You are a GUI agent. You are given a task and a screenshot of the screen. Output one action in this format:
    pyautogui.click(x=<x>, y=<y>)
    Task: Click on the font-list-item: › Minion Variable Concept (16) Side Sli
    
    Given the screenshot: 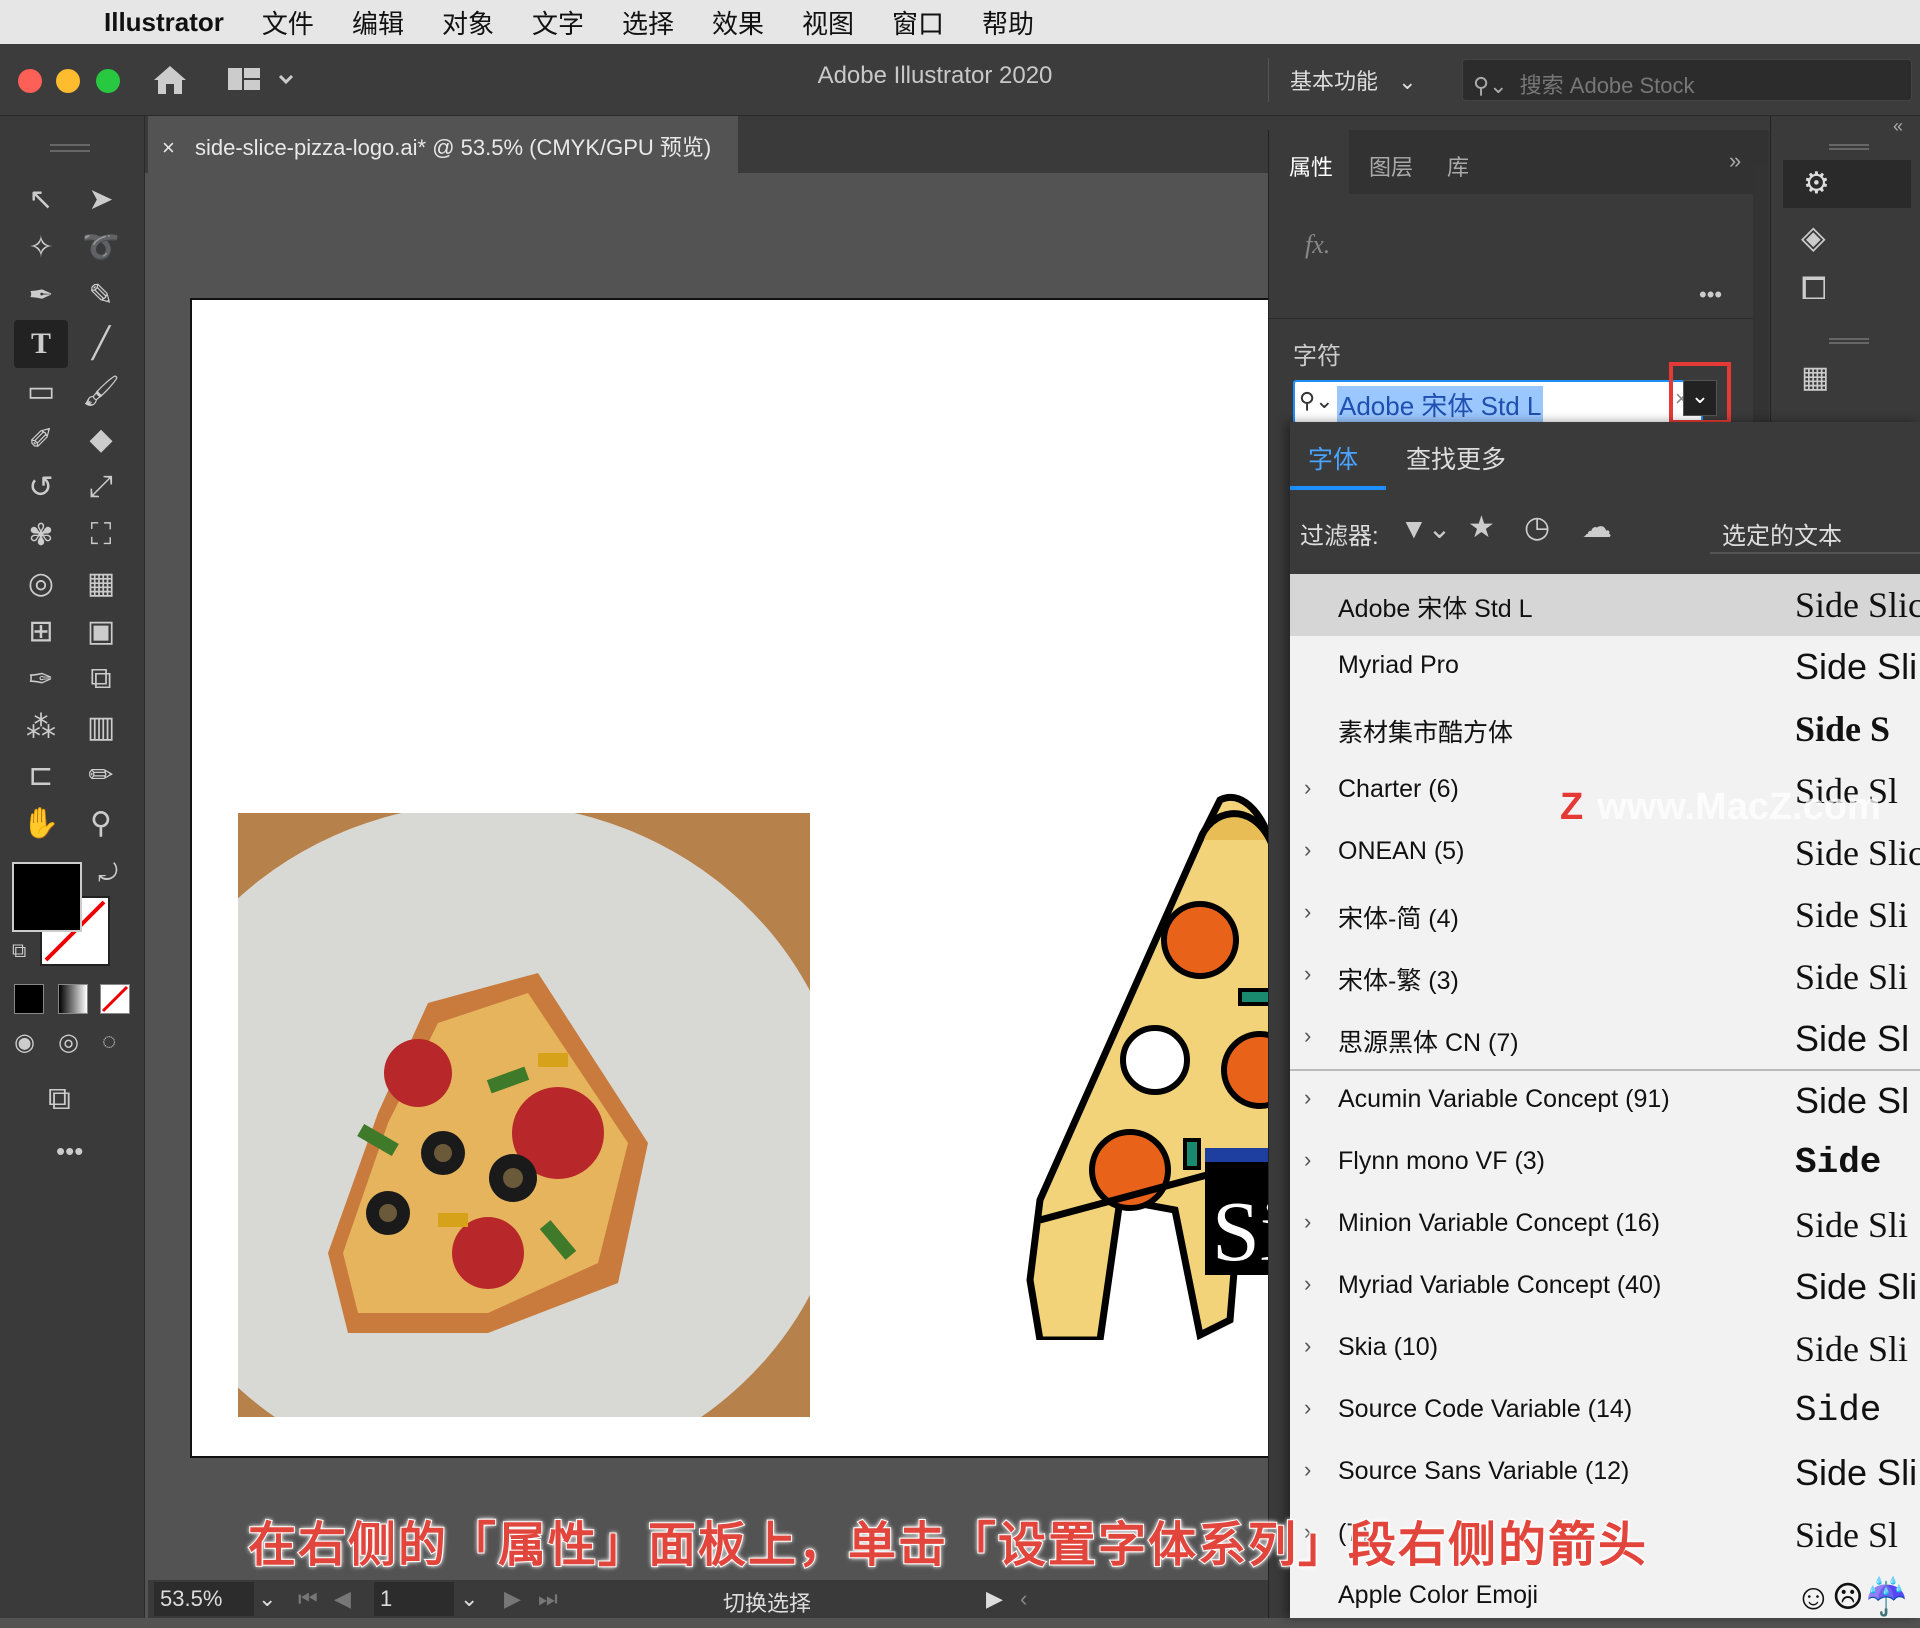 What is the action you would take?
    pyautogui.click(x=1605, y=1225)
    